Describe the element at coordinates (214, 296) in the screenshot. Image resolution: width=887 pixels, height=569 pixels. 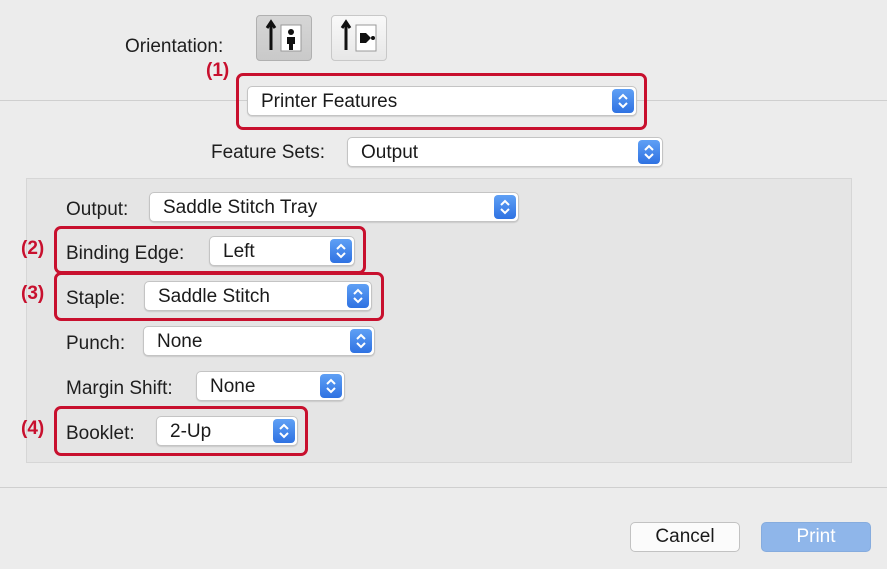
I see `staple-value: Saddle Stitch` at that location.